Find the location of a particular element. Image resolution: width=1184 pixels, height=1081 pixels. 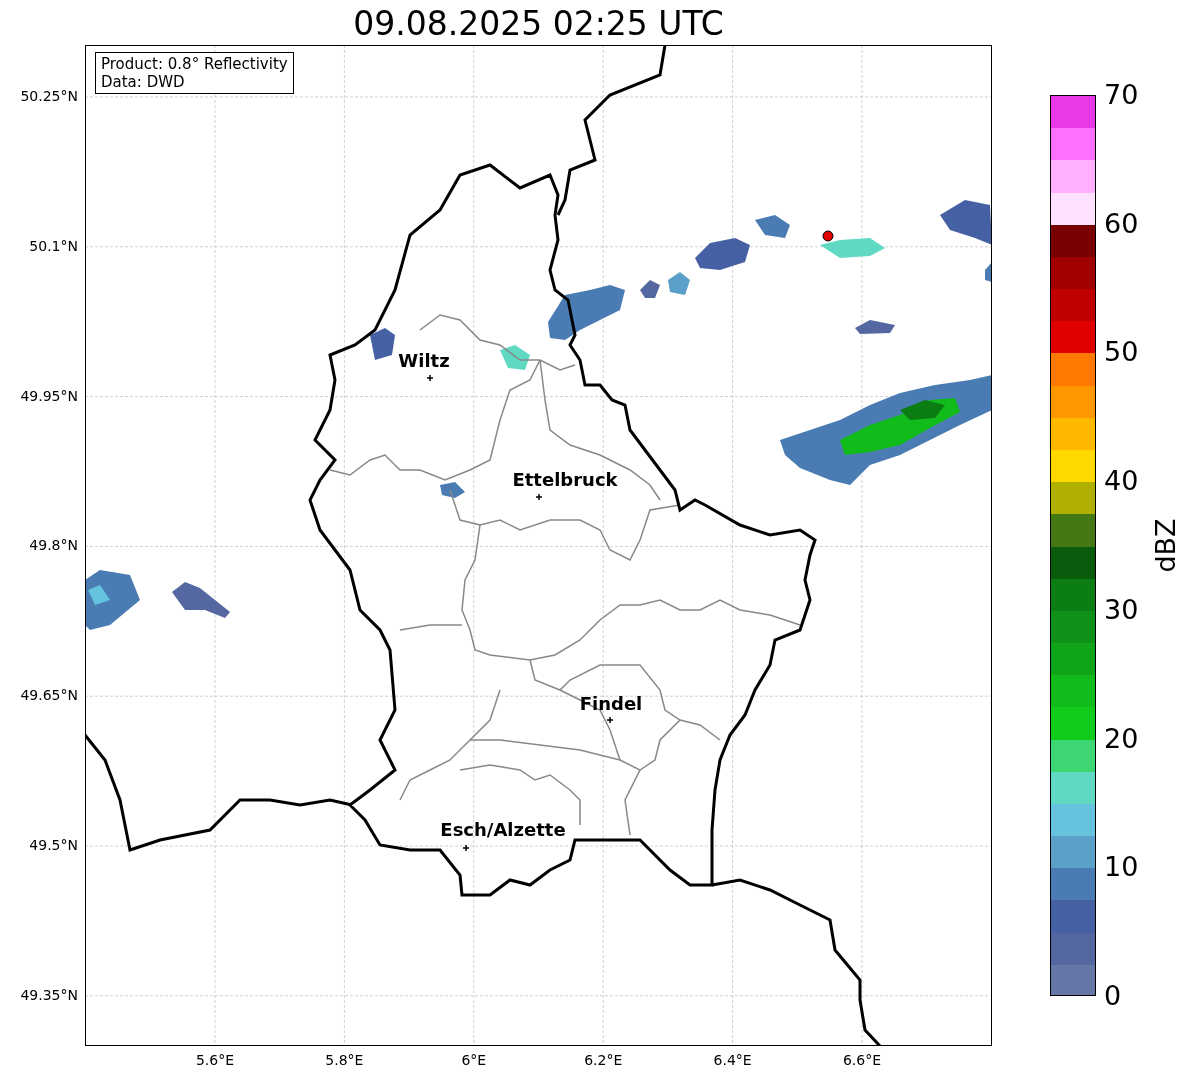

city-label: Wiltz is located at coordinates (424, 360).